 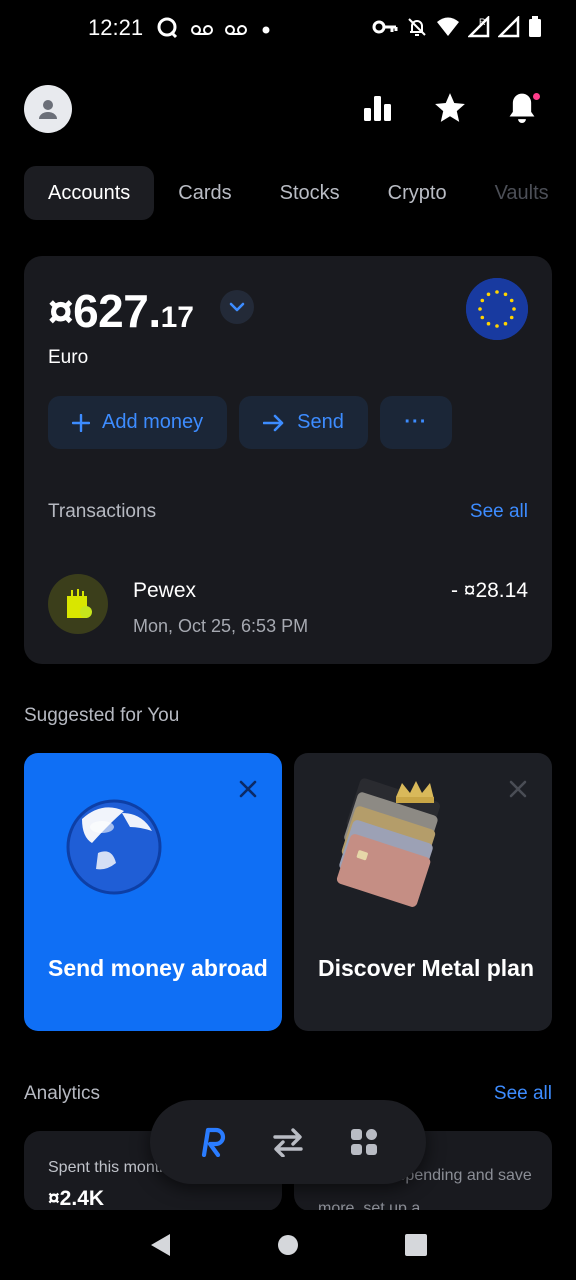 What do you see at coordinates (212, 1142) in the screenshot?
I see `revolut-home-icon` at bounding box center [212, 1142].